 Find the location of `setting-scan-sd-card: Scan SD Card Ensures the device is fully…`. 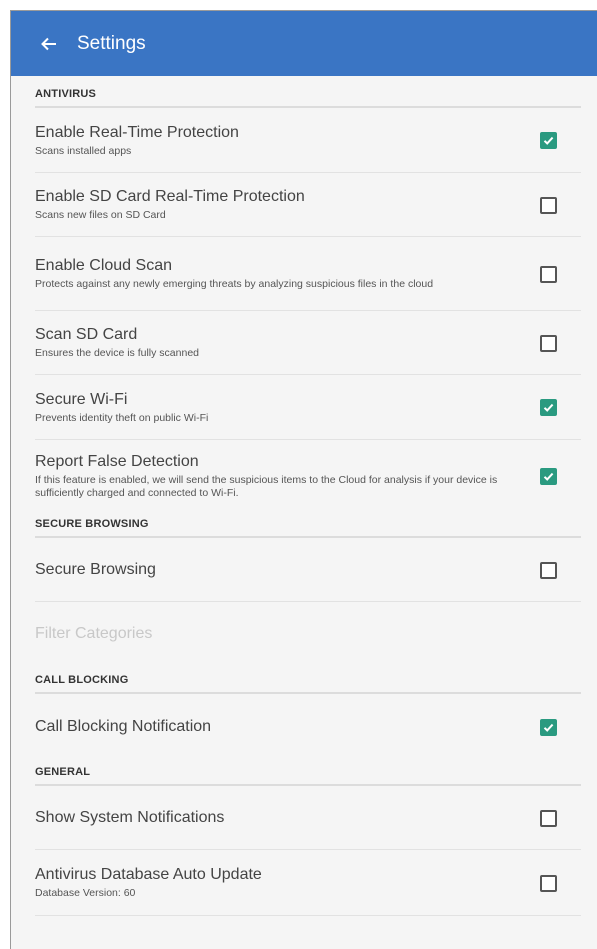

setting-scan-sd-card: Scan SD Card Ensures the device is fully… is located at coordinates (308, 343).